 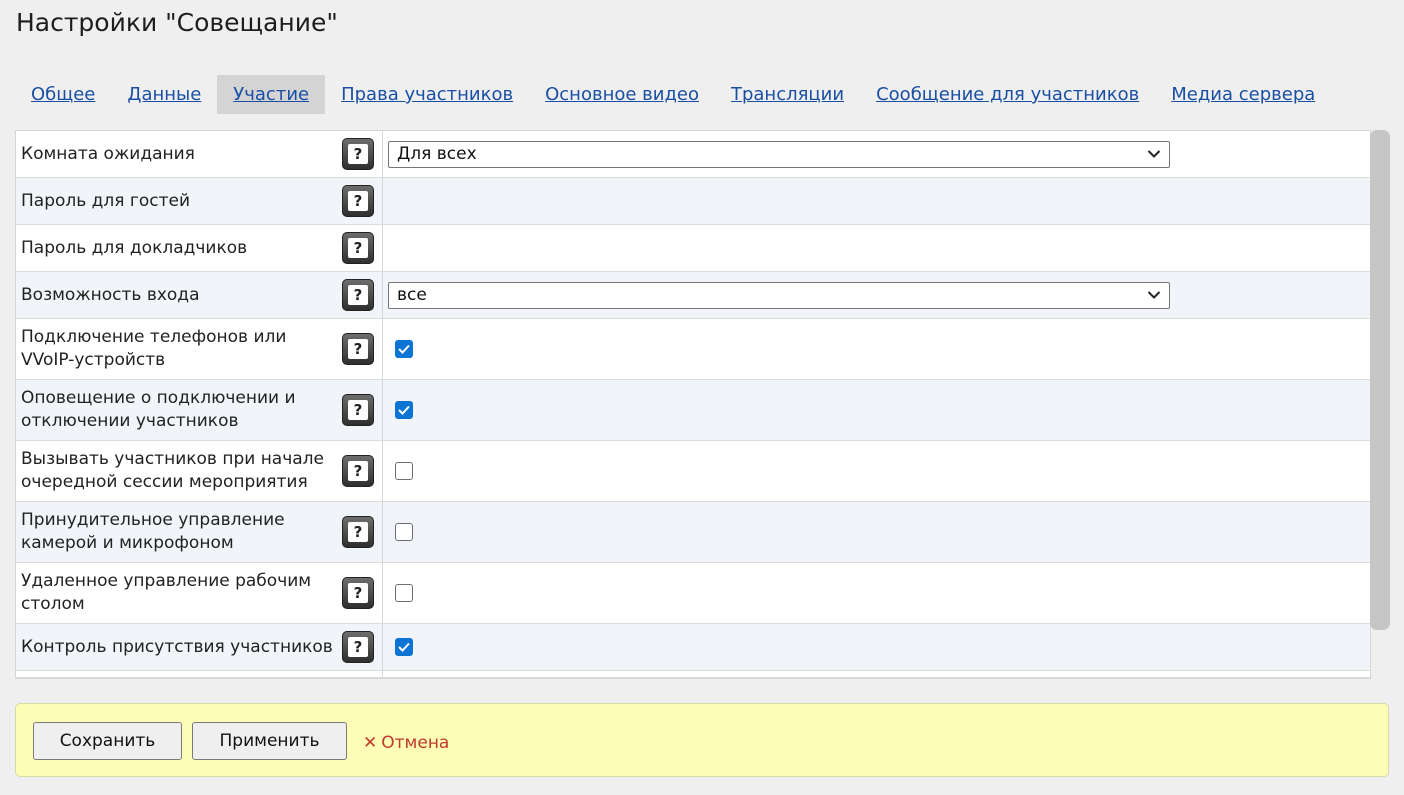 What do you see at coordinates (63, 94) in the screenshot?
I see `tab-general: Общее` at bounding box center [63, 94].